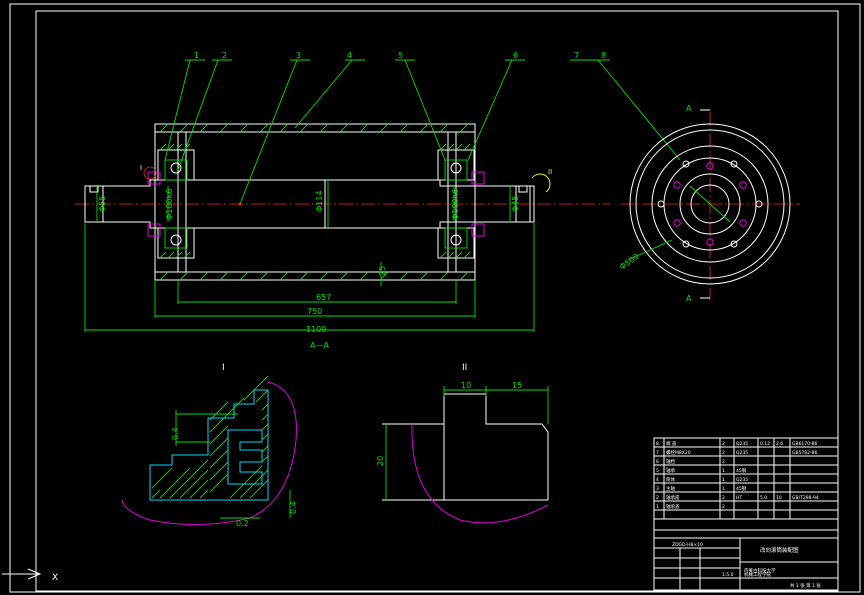  Describe the element at coordinates (455, 204) in the screenshot. I see `dim-100k6-right: Φ100k6` at that location.